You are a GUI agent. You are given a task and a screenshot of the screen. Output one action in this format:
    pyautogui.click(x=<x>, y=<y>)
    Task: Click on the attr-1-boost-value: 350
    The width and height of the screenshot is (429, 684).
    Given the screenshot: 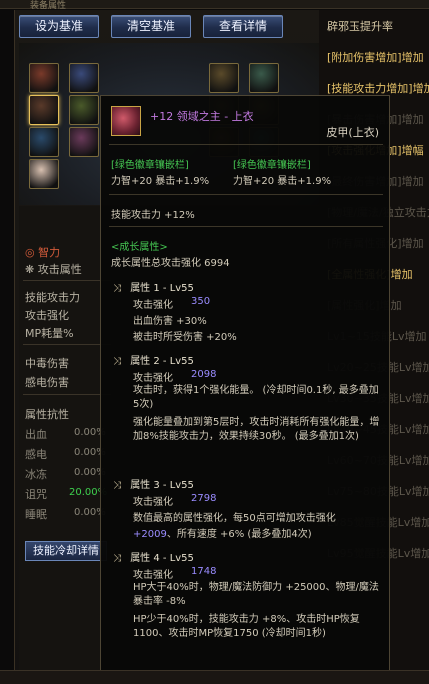 What is the action you would take?
    pyautogui.click(x=201, y=301)
    